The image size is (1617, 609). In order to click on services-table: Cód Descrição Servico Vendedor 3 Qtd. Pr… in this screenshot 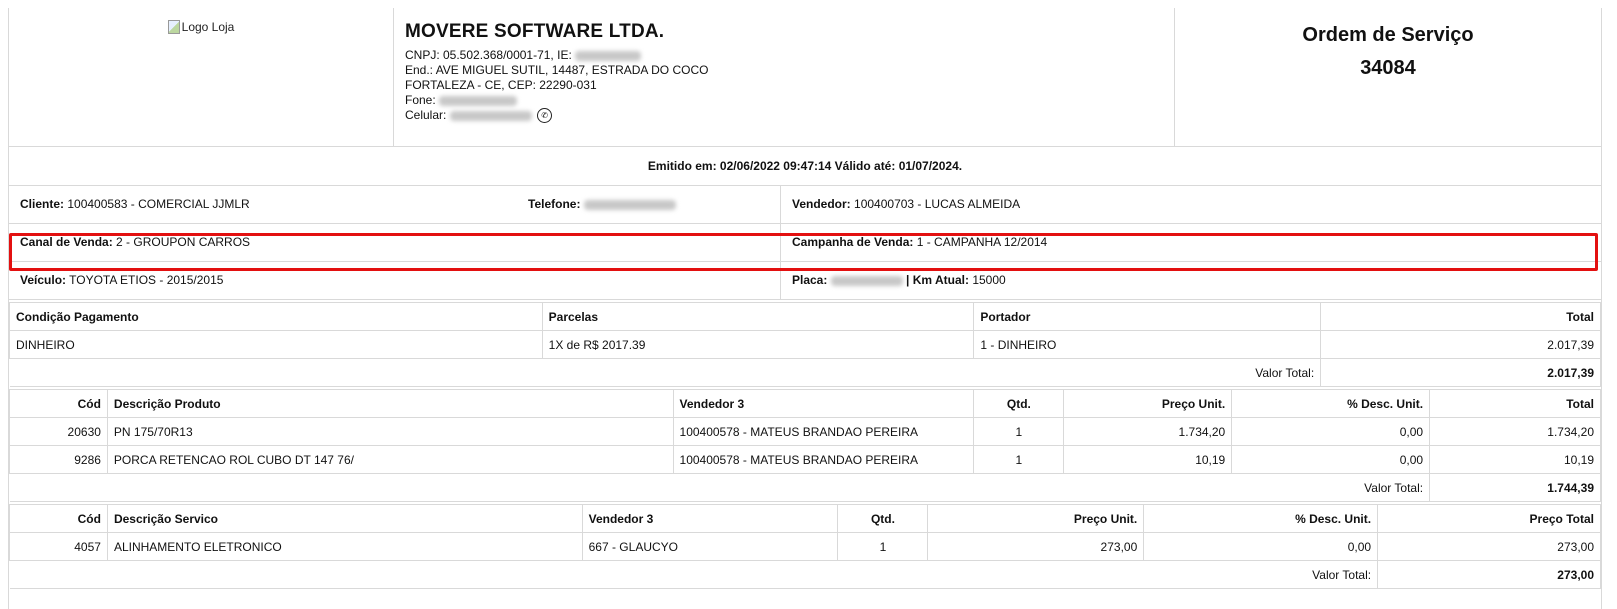, I will do `click(805, 546)`.